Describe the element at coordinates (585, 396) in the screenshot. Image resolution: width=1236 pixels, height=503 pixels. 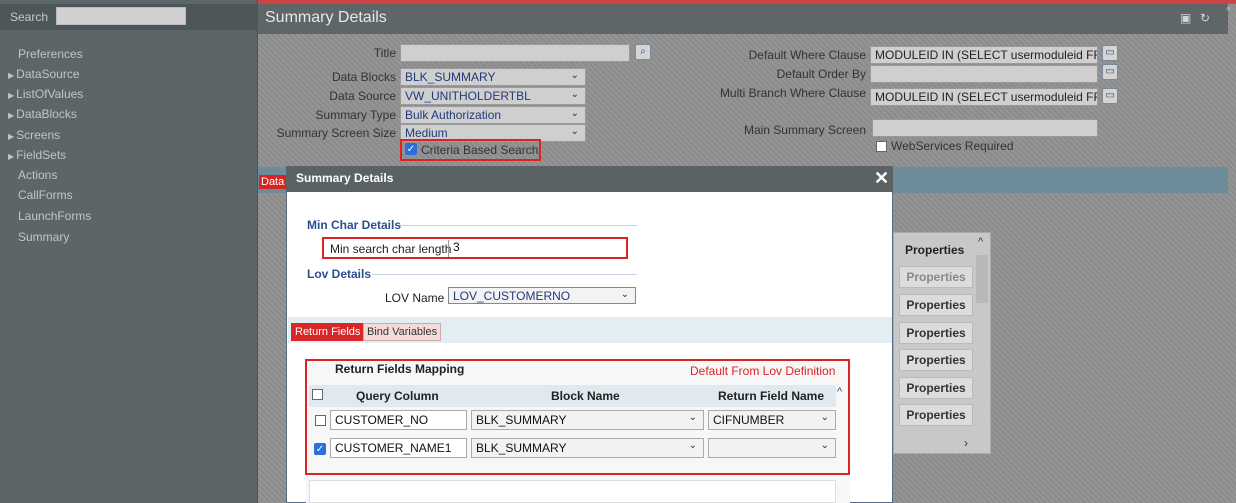
I see `column-header-block: Block Name` at that location.